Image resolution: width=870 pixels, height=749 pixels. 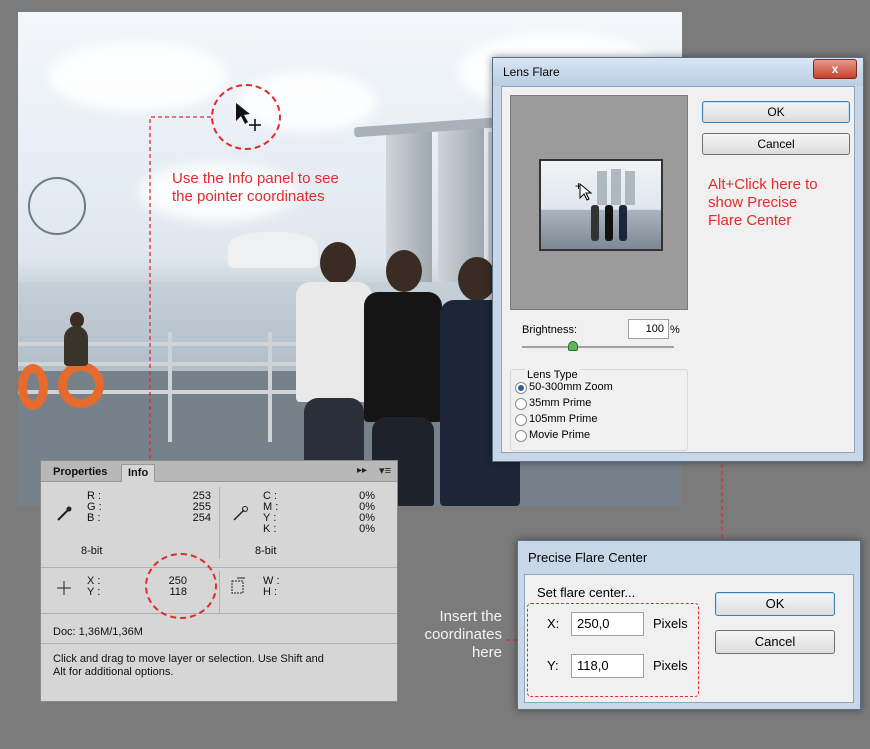 What do you see at coordinates (521, 388) in the screenshot?
I see `radio-50-300mm-zoom` at bounding box center [521, 388].